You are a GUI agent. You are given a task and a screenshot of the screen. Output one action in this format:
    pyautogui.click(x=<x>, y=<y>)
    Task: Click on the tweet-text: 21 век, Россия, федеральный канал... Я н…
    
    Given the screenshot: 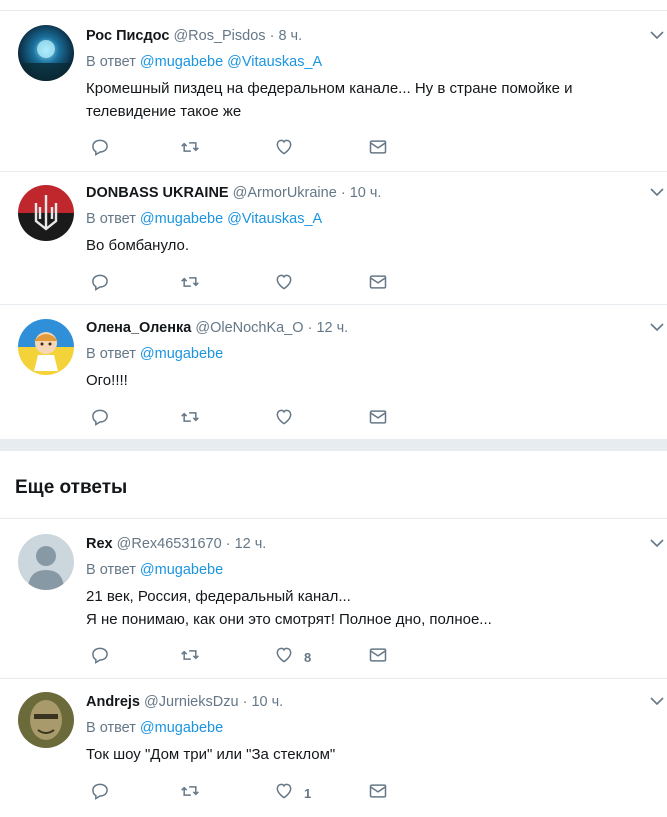 What is the action you would take?
    pyautogui.click(x=366, y=608)
    